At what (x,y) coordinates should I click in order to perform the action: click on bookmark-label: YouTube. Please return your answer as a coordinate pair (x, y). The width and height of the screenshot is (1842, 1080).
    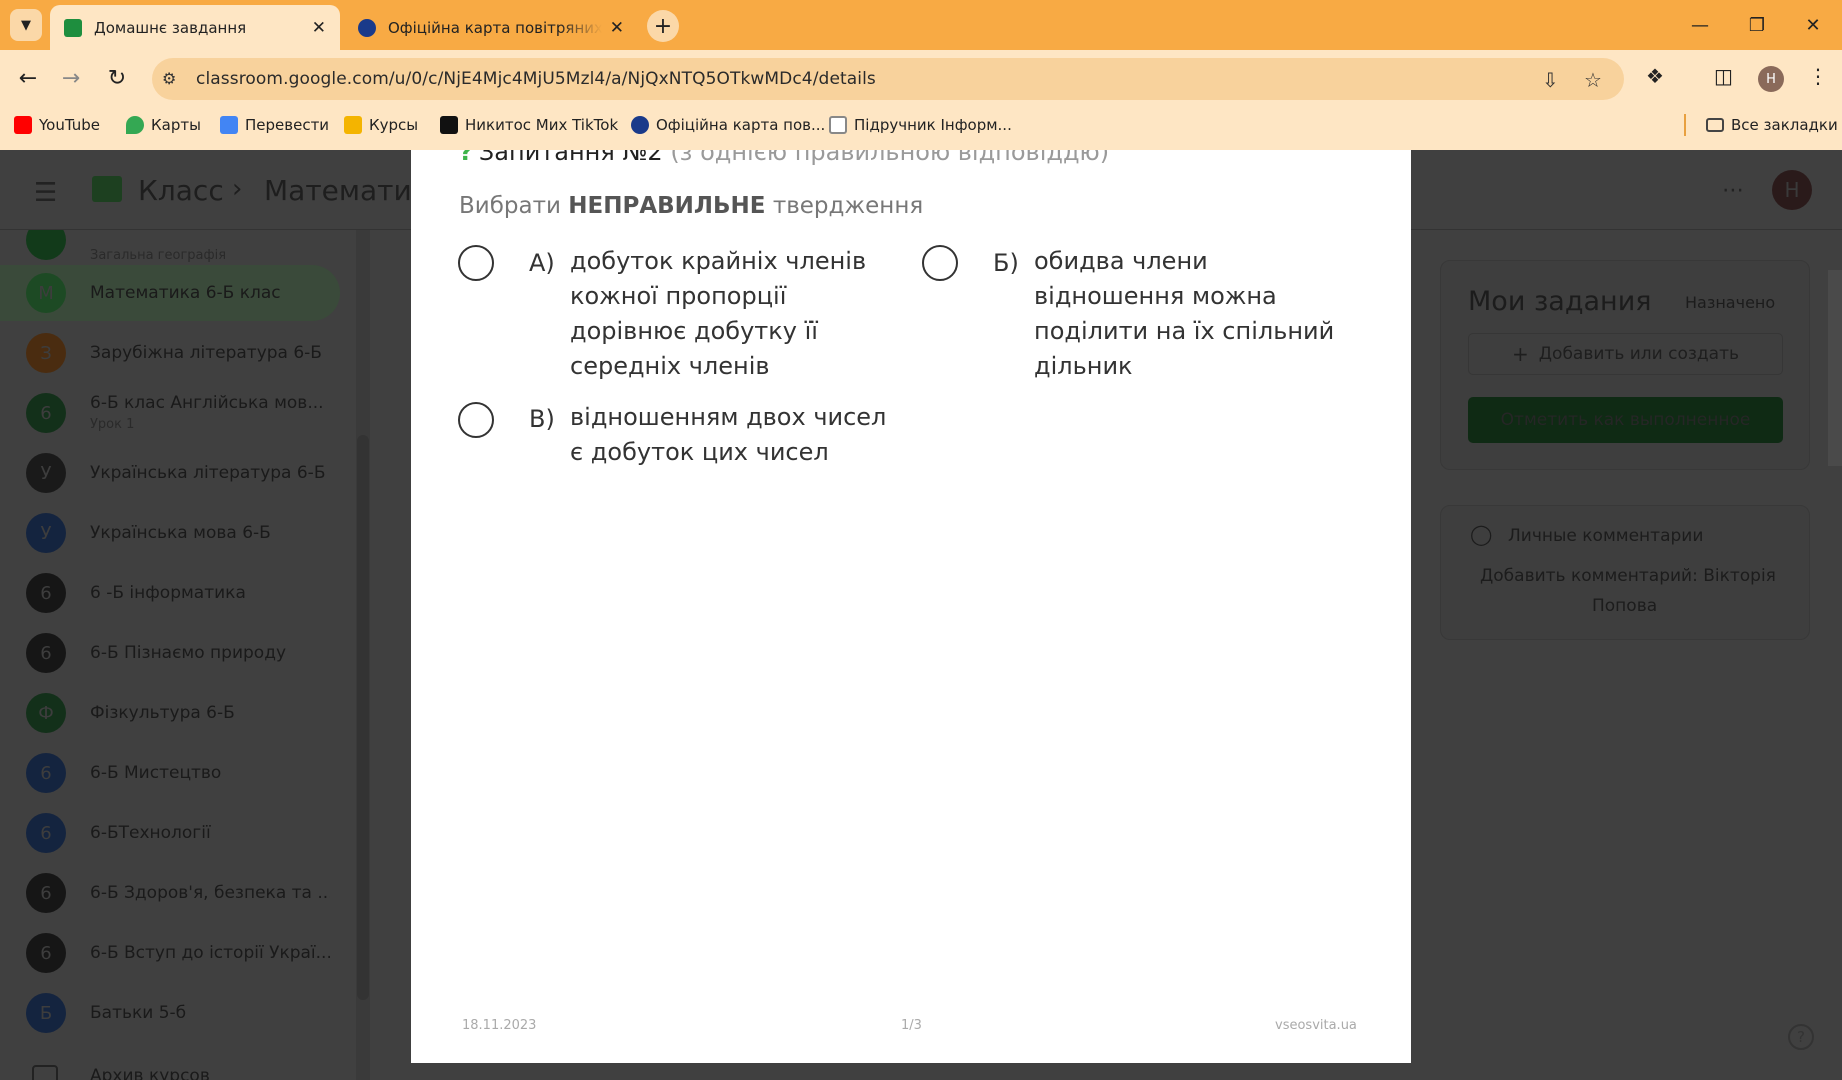
    Looking at the image, I should click on (69, 125).